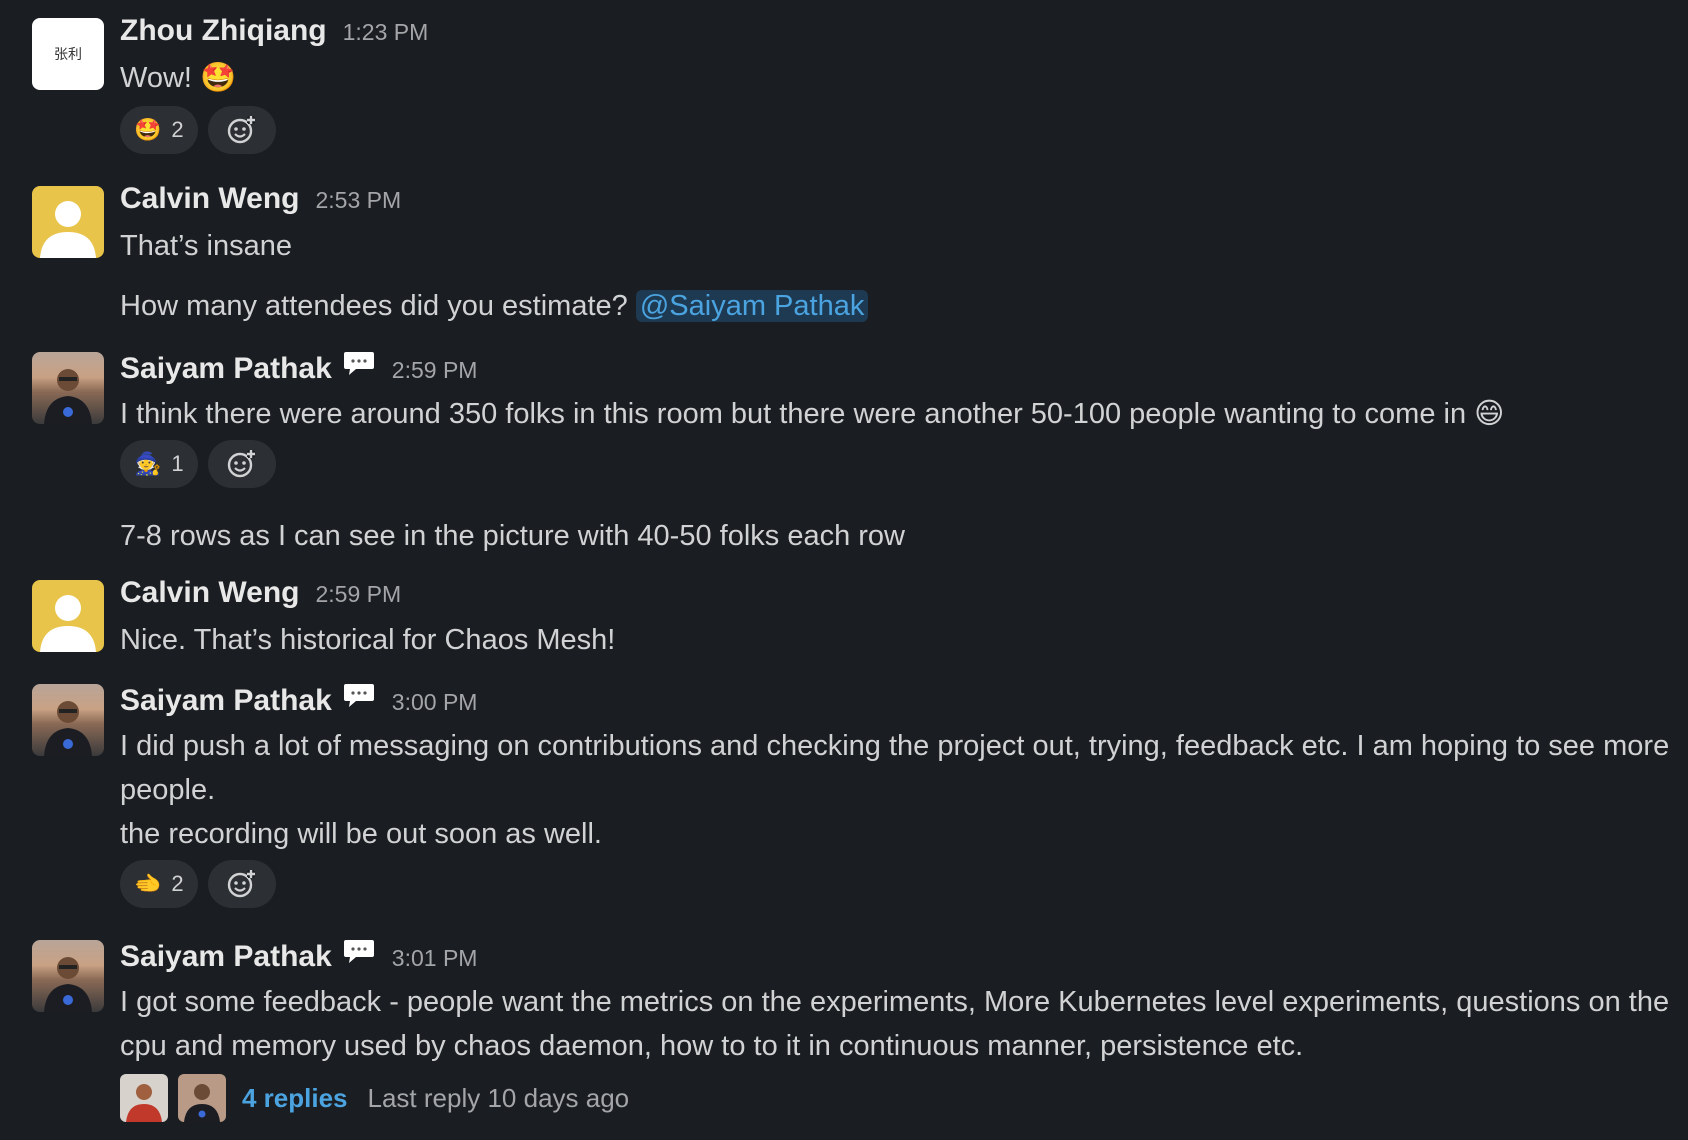  I want to click on hand-emoji-icon: 🫲, so click(148, 883).